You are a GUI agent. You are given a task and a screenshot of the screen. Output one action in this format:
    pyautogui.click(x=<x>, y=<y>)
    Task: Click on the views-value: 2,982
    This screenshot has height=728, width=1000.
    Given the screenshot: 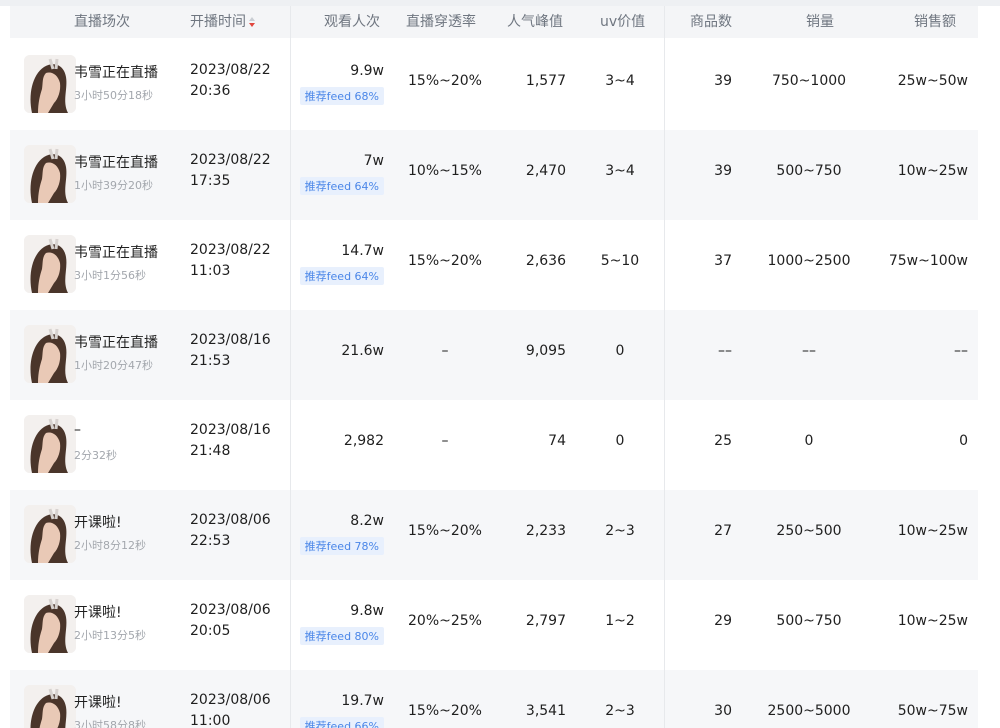 What is the action you would take?
    pyautogui.click(x=364, y=441)
    